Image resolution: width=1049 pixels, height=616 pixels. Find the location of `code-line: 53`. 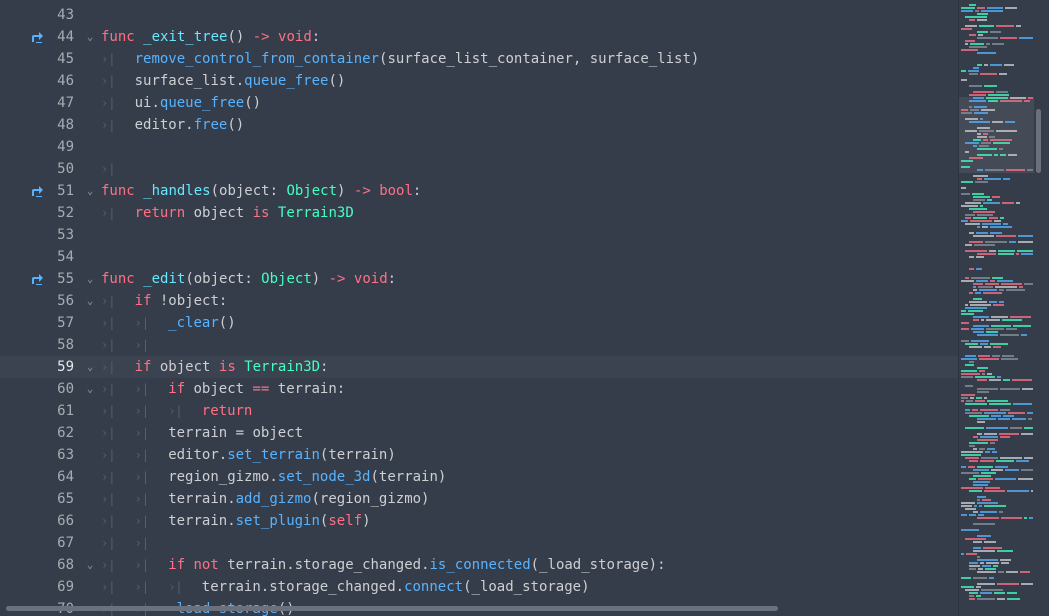

code-line: 53 is located at coordinates (479, 235).